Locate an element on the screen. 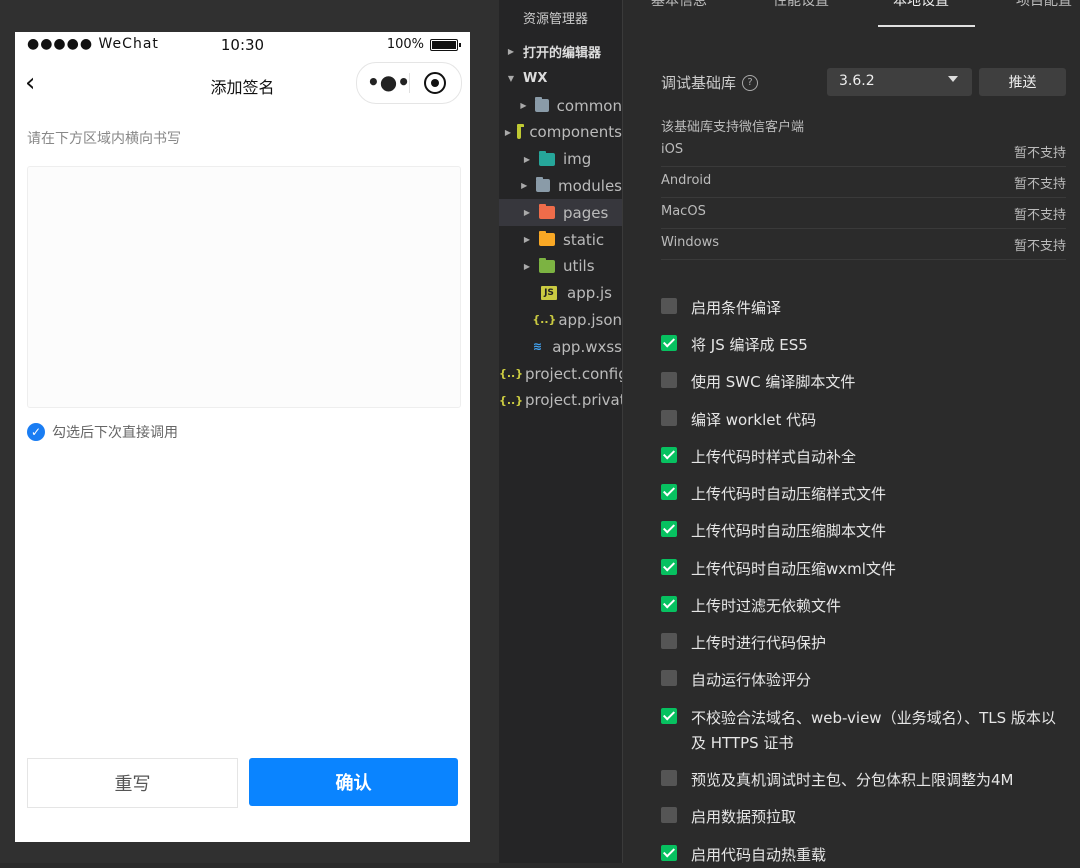  tree-item: ▶ img is located at coordinates (560, 159).